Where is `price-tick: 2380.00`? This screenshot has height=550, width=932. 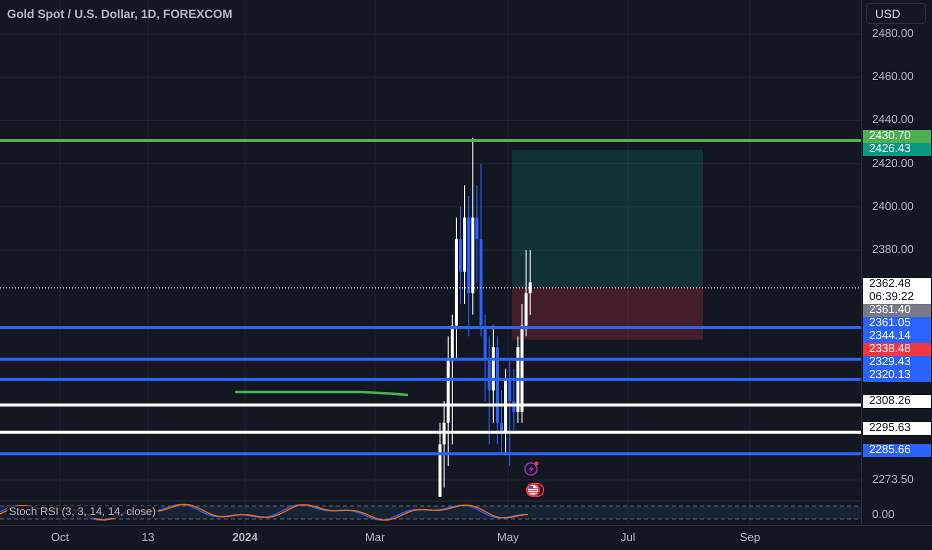 price-tick: 2380.00 is located at coordinates (893, 250).